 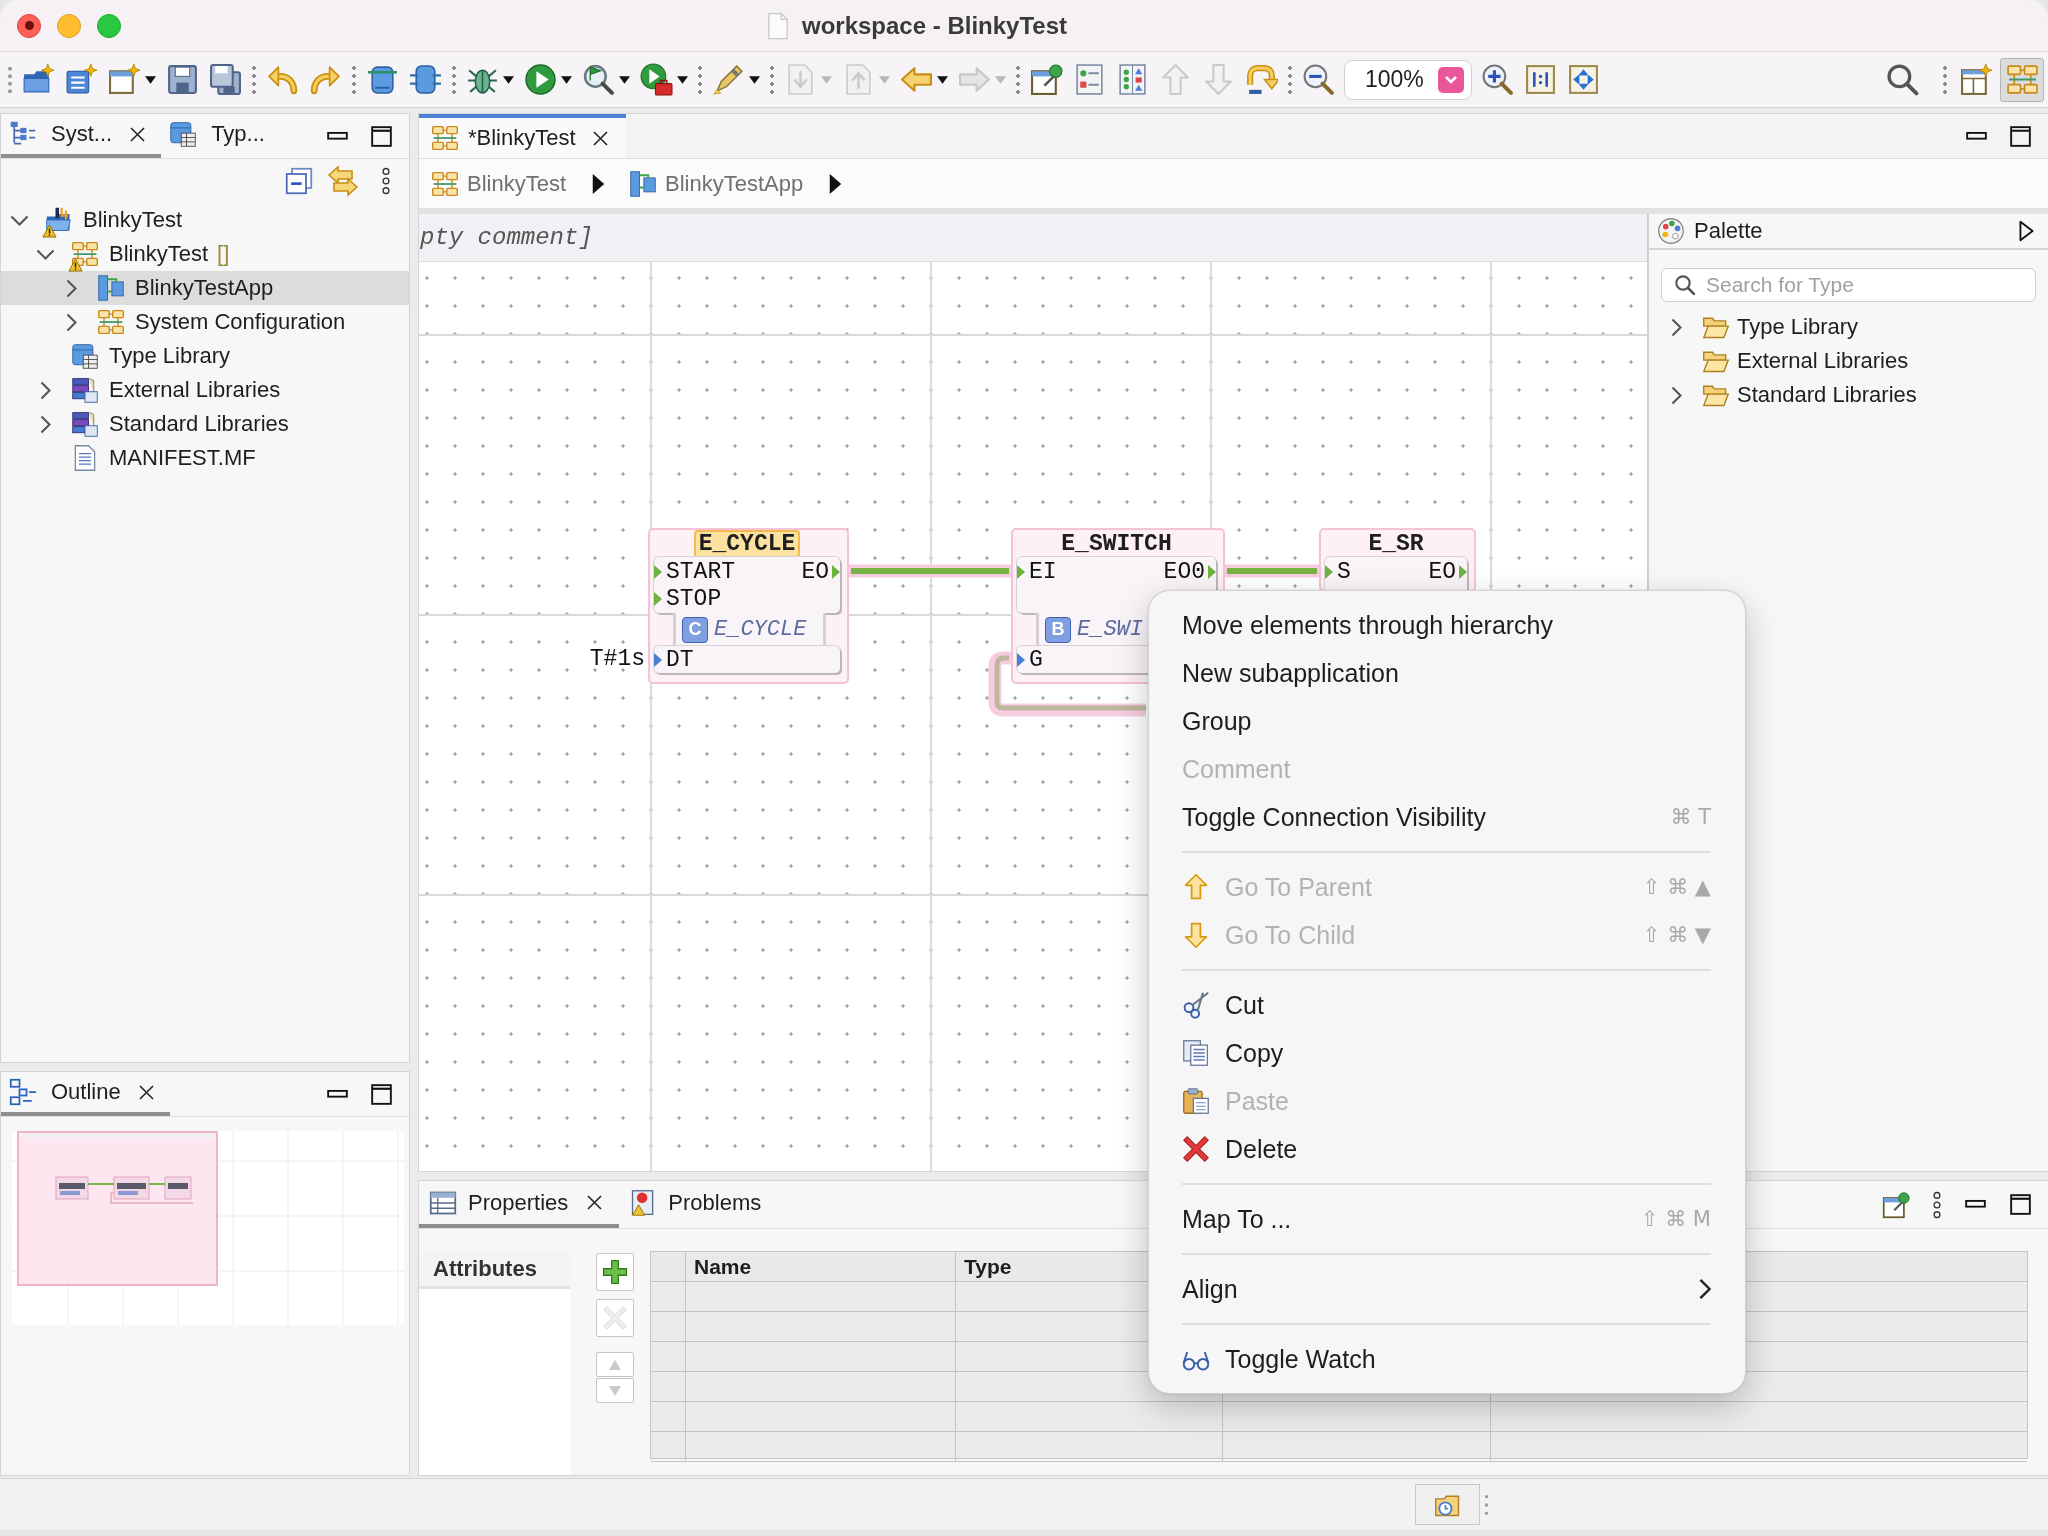 I want to click on list-icon, so click(x=1089, y=79).